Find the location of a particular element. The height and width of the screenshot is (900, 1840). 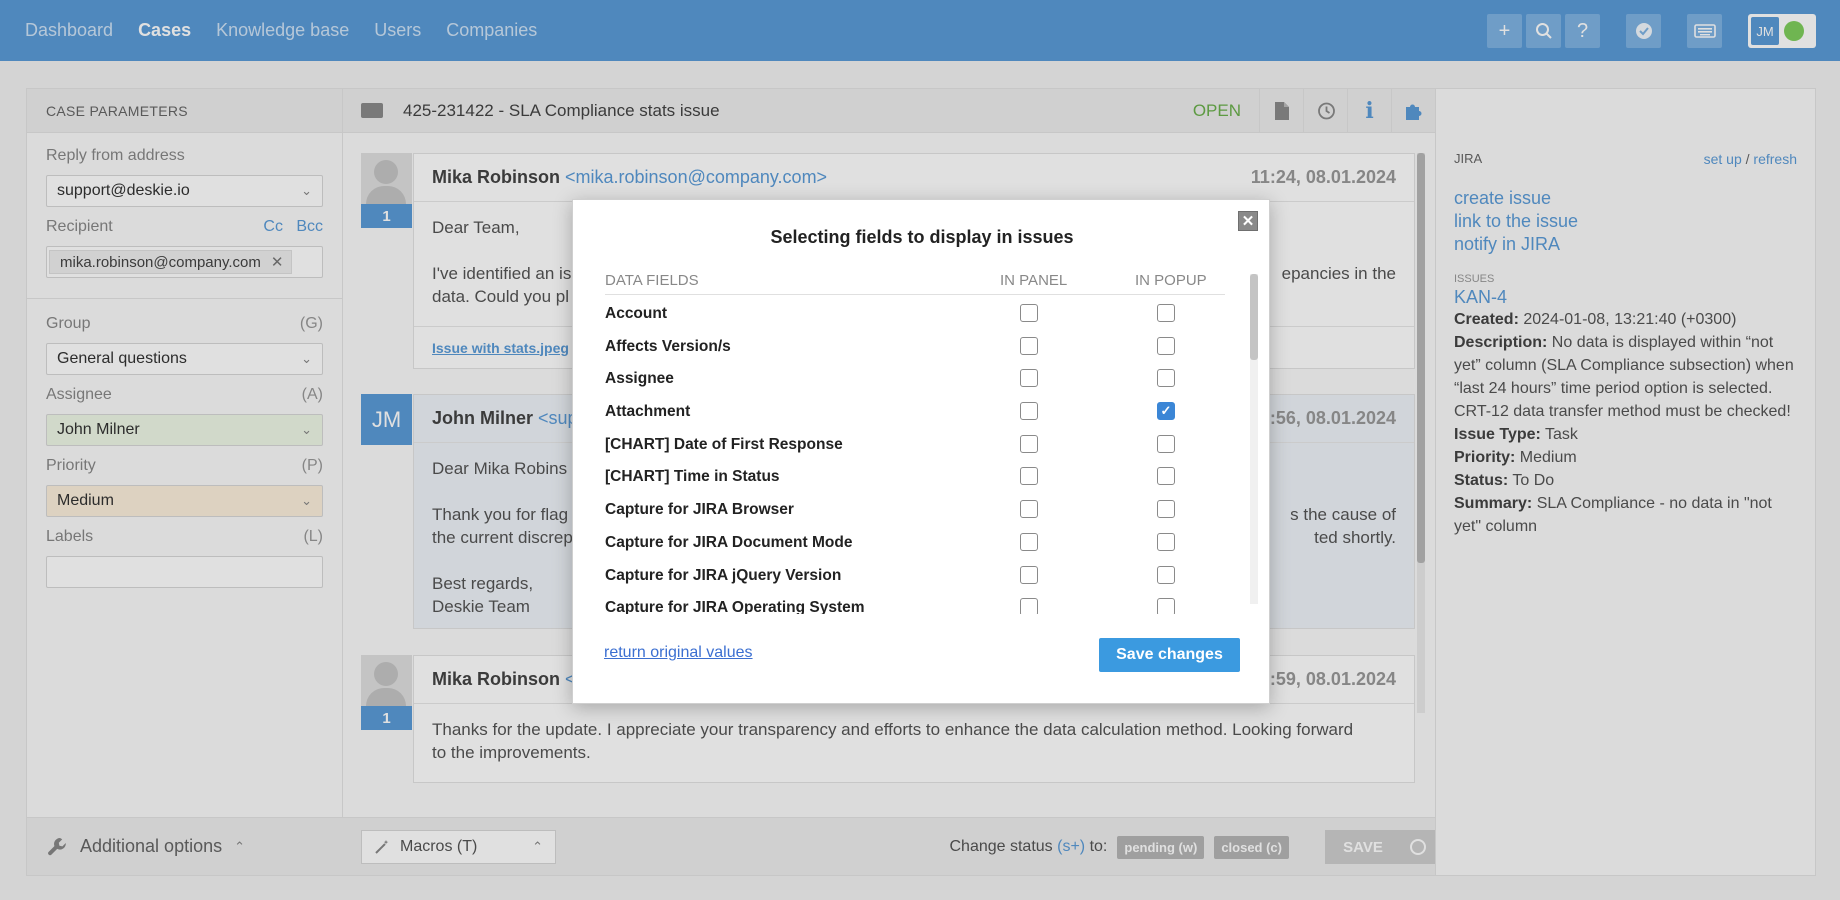

field-name: Affects Version/s is located at coordinates (668, 346).